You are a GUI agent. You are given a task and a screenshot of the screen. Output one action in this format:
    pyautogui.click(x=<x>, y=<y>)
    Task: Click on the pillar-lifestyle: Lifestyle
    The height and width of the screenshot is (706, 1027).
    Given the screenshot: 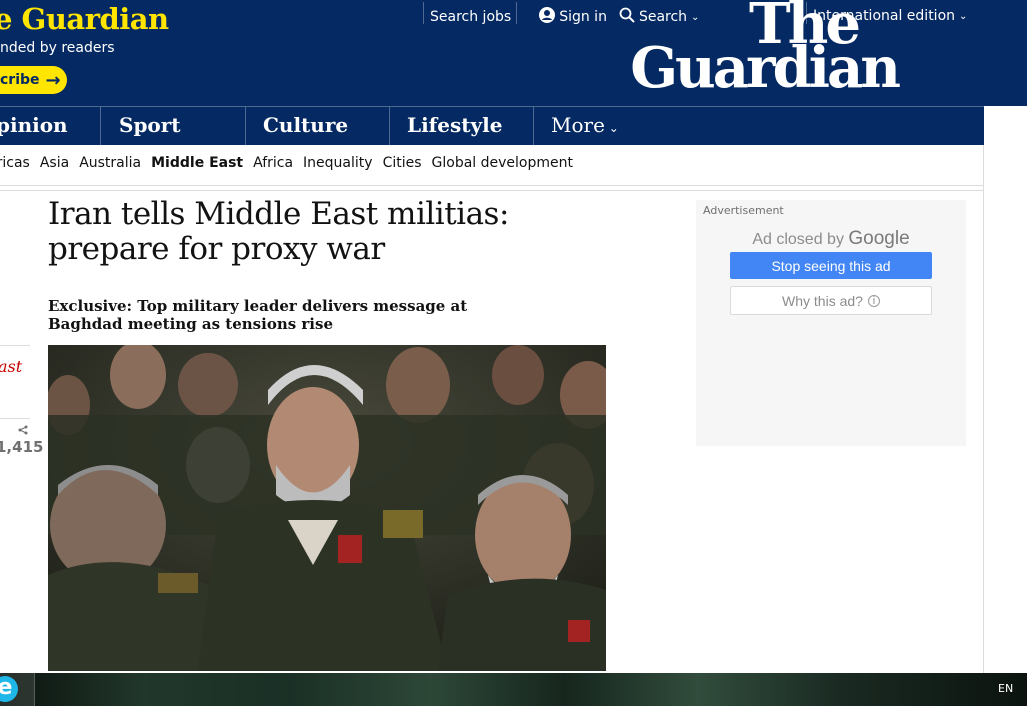 What is the action you would take?
    pyautogui.click(x=454, y=125)
    